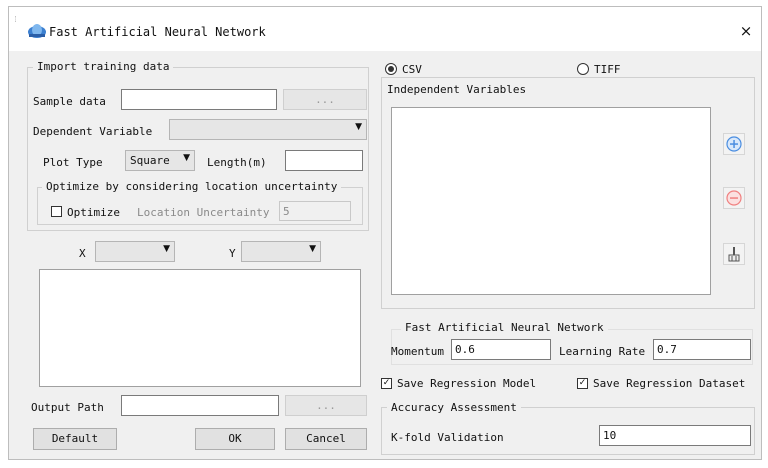 Image resolution: width=768 pixels, height=468 pixels. Describe the element at coordinates (324, 160) in the screenshot. I see `length-input` at that location.